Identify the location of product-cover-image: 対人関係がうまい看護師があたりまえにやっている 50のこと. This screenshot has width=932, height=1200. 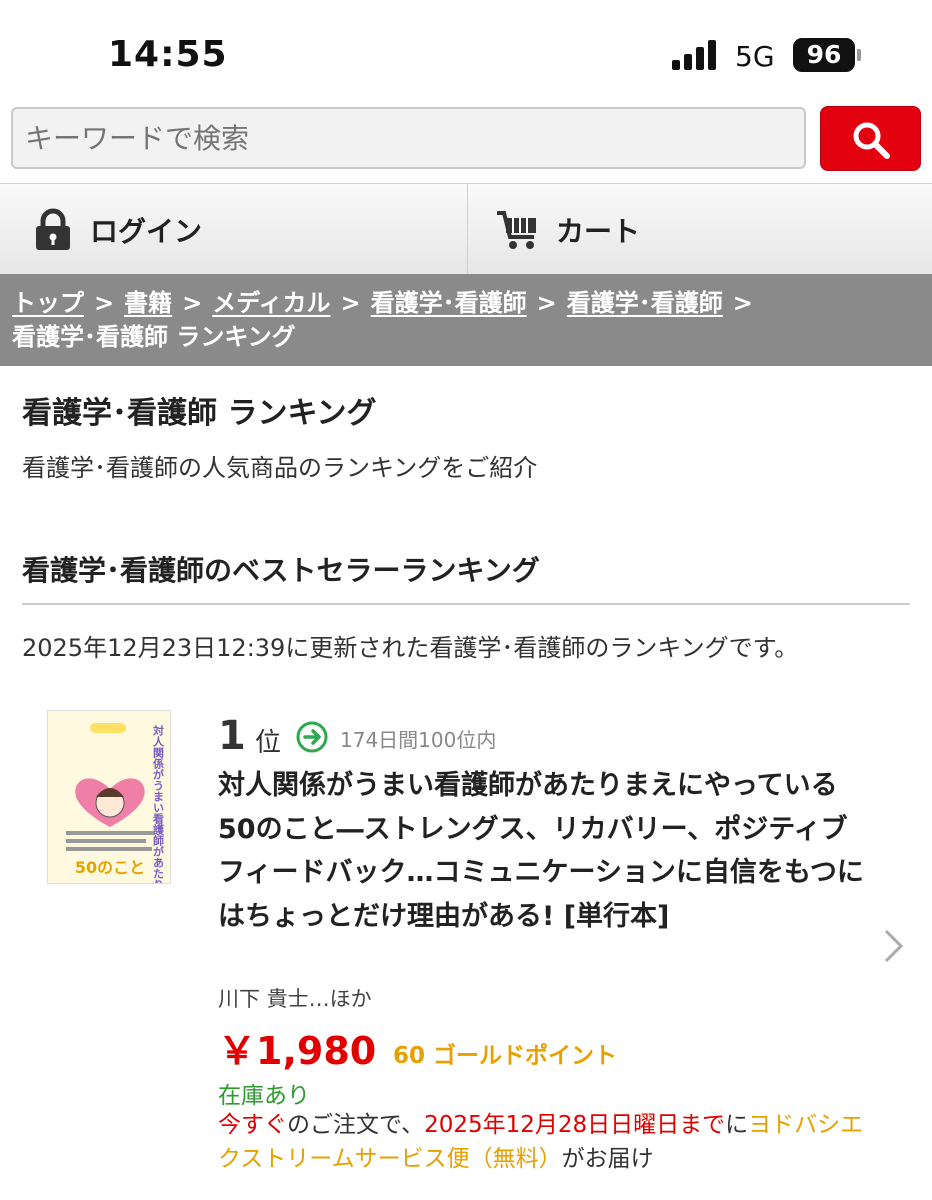
(109, 797).